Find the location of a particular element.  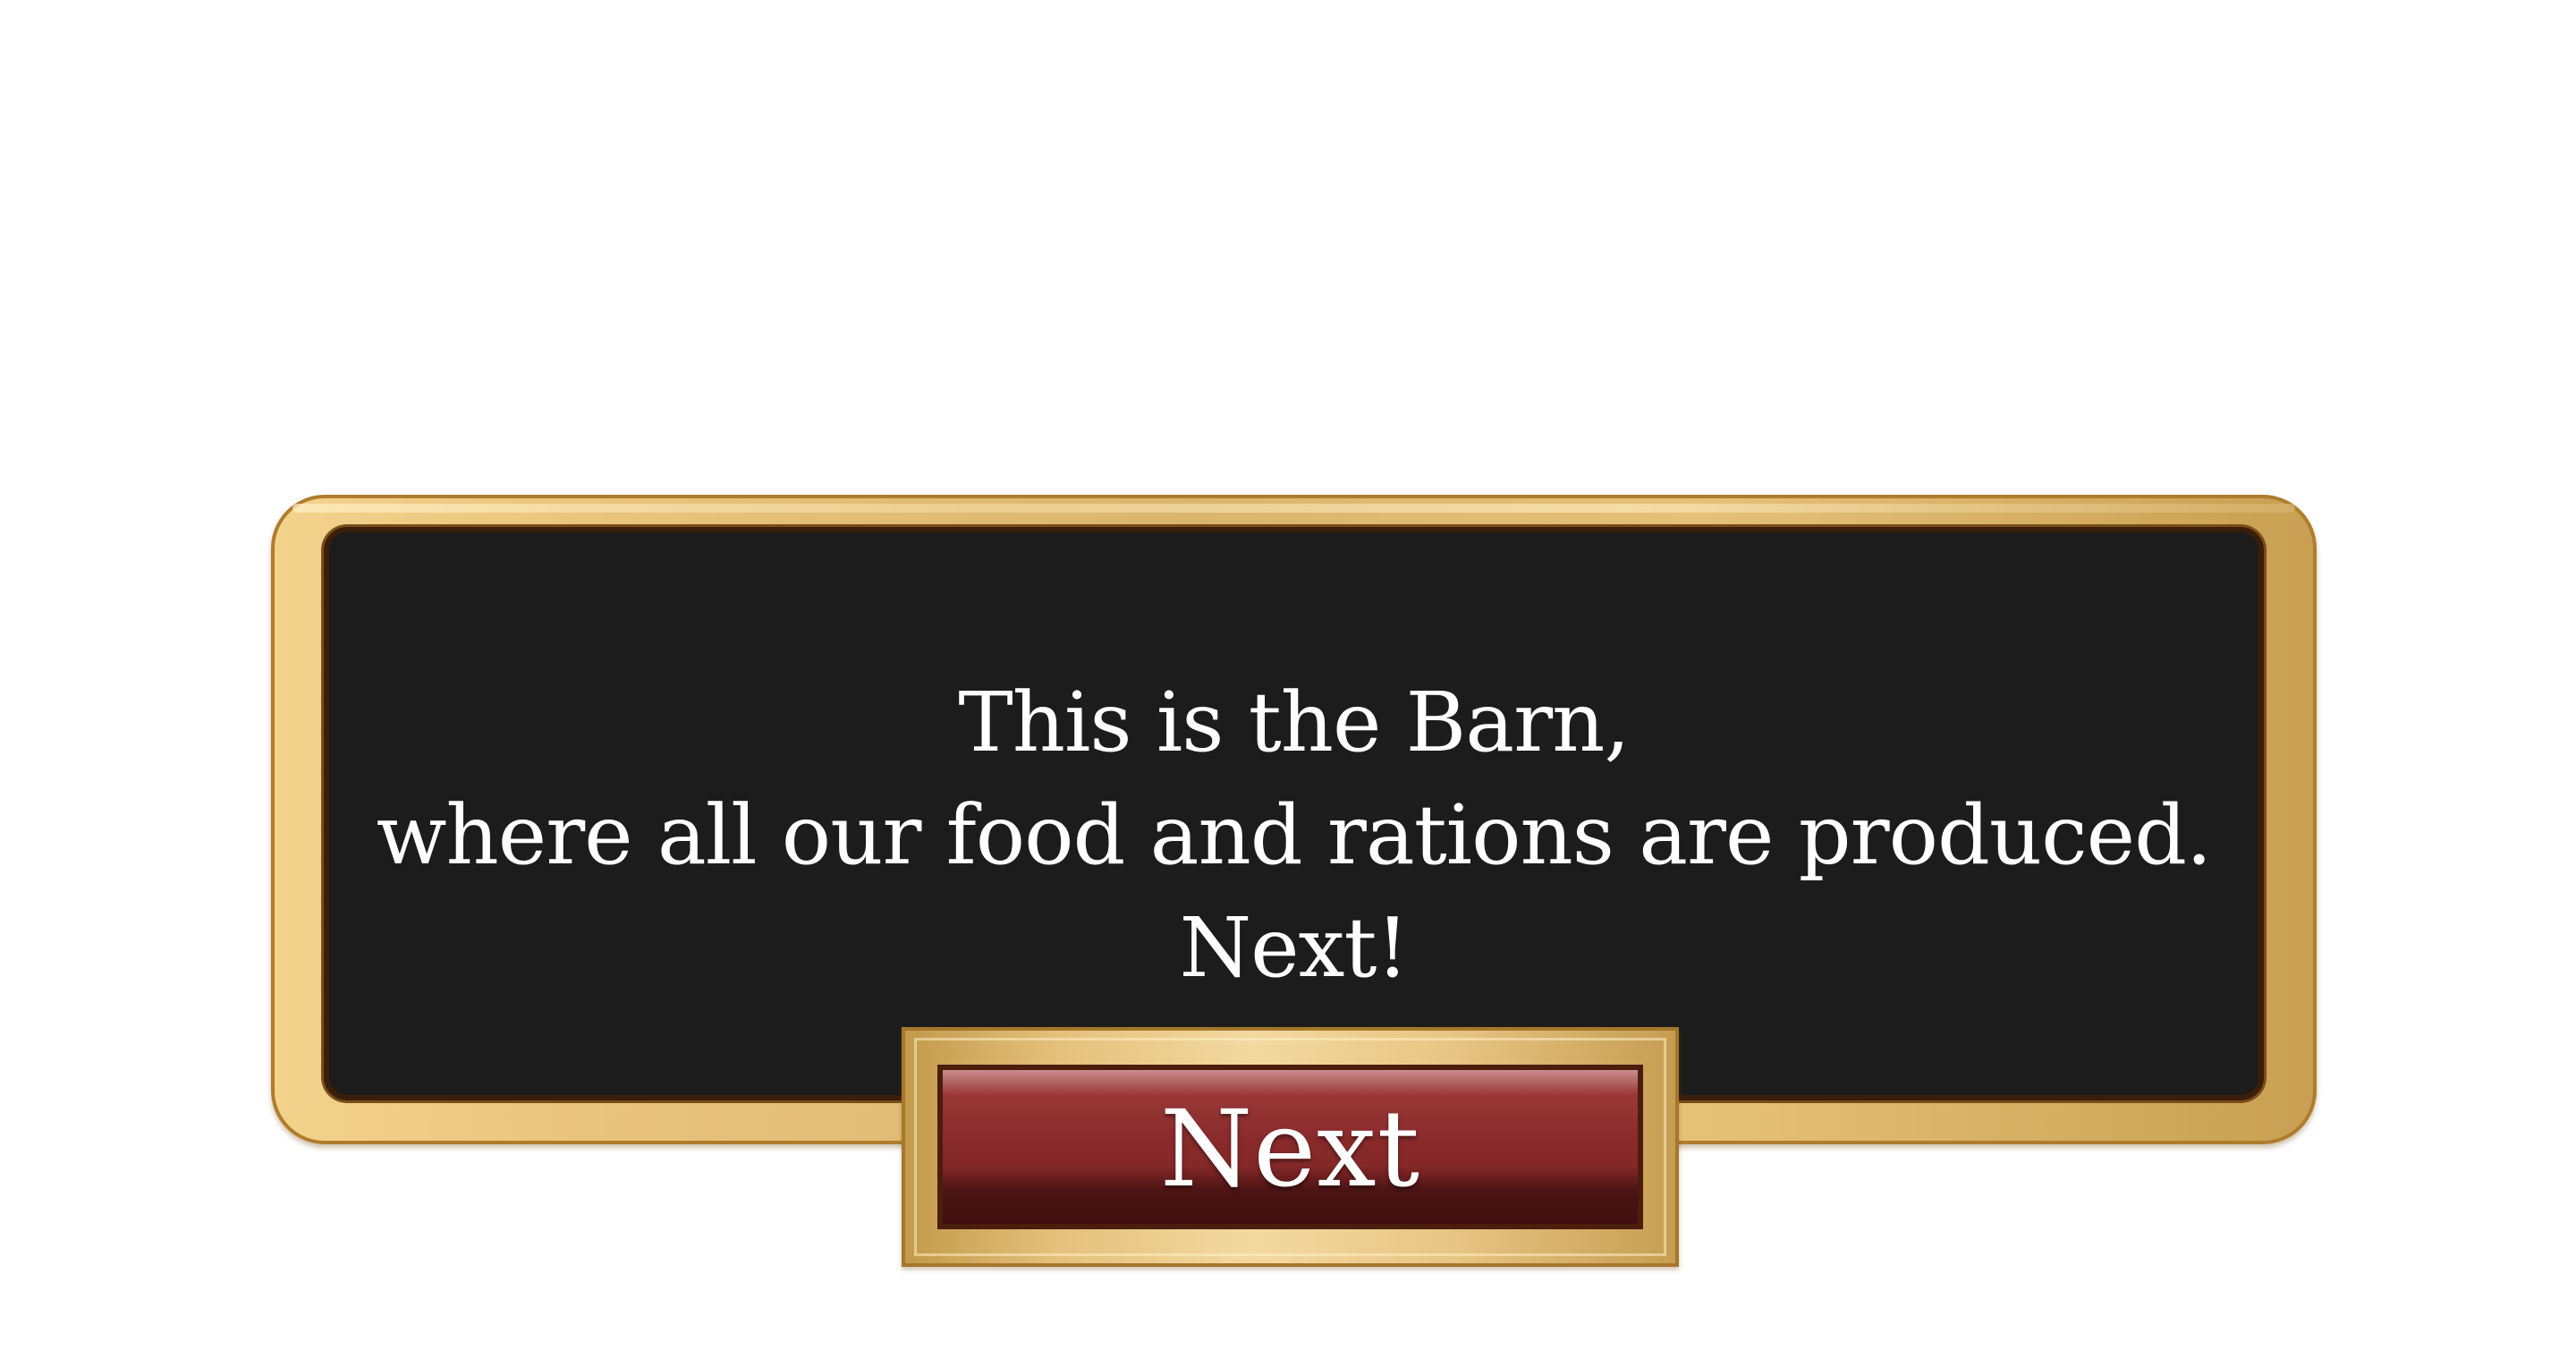

next-button-label: Next is located at coordinates (1290, 1149).